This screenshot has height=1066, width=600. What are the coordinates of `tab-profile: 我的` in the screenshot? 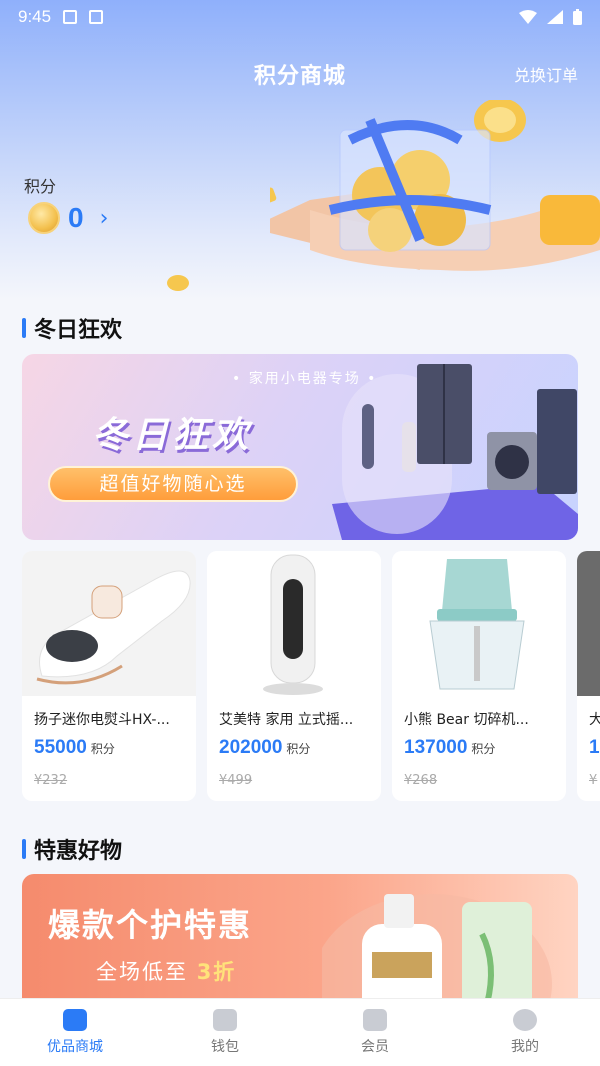 It's located at (525, 1032).